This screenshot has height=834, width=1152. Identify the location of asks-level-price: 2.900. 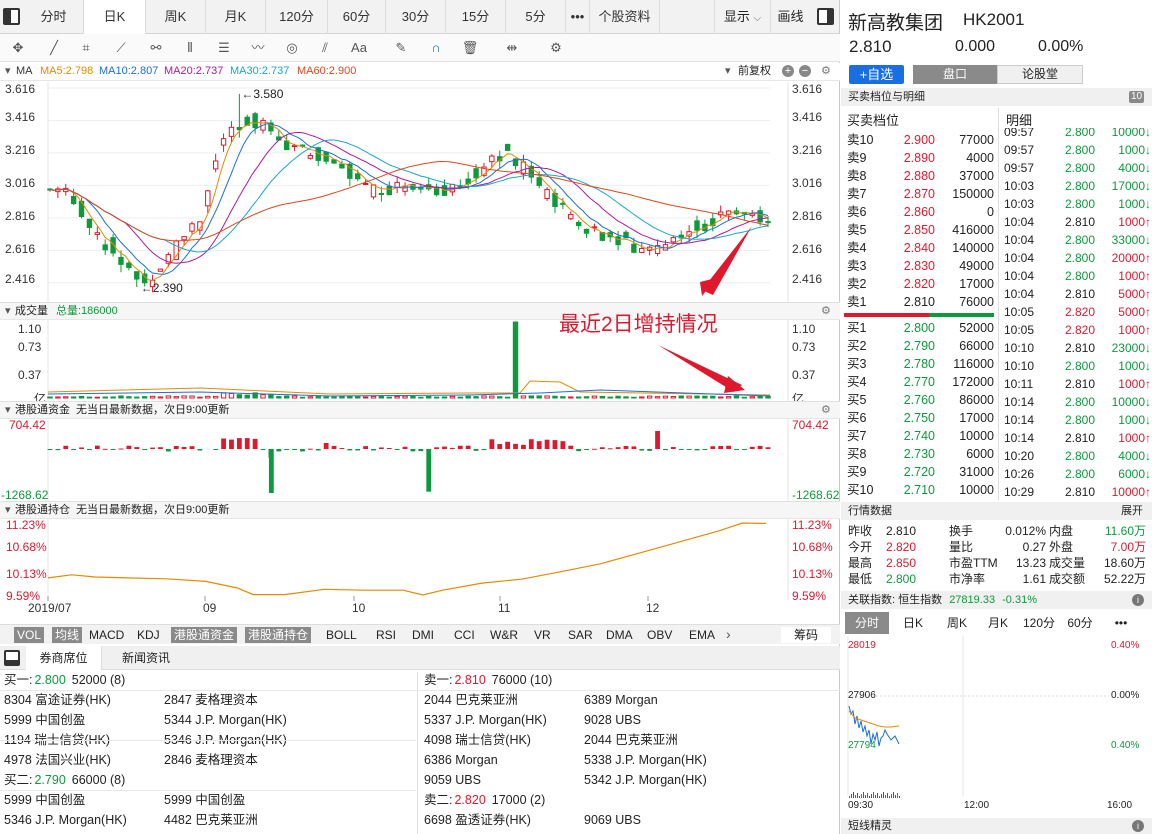
(917, 140).